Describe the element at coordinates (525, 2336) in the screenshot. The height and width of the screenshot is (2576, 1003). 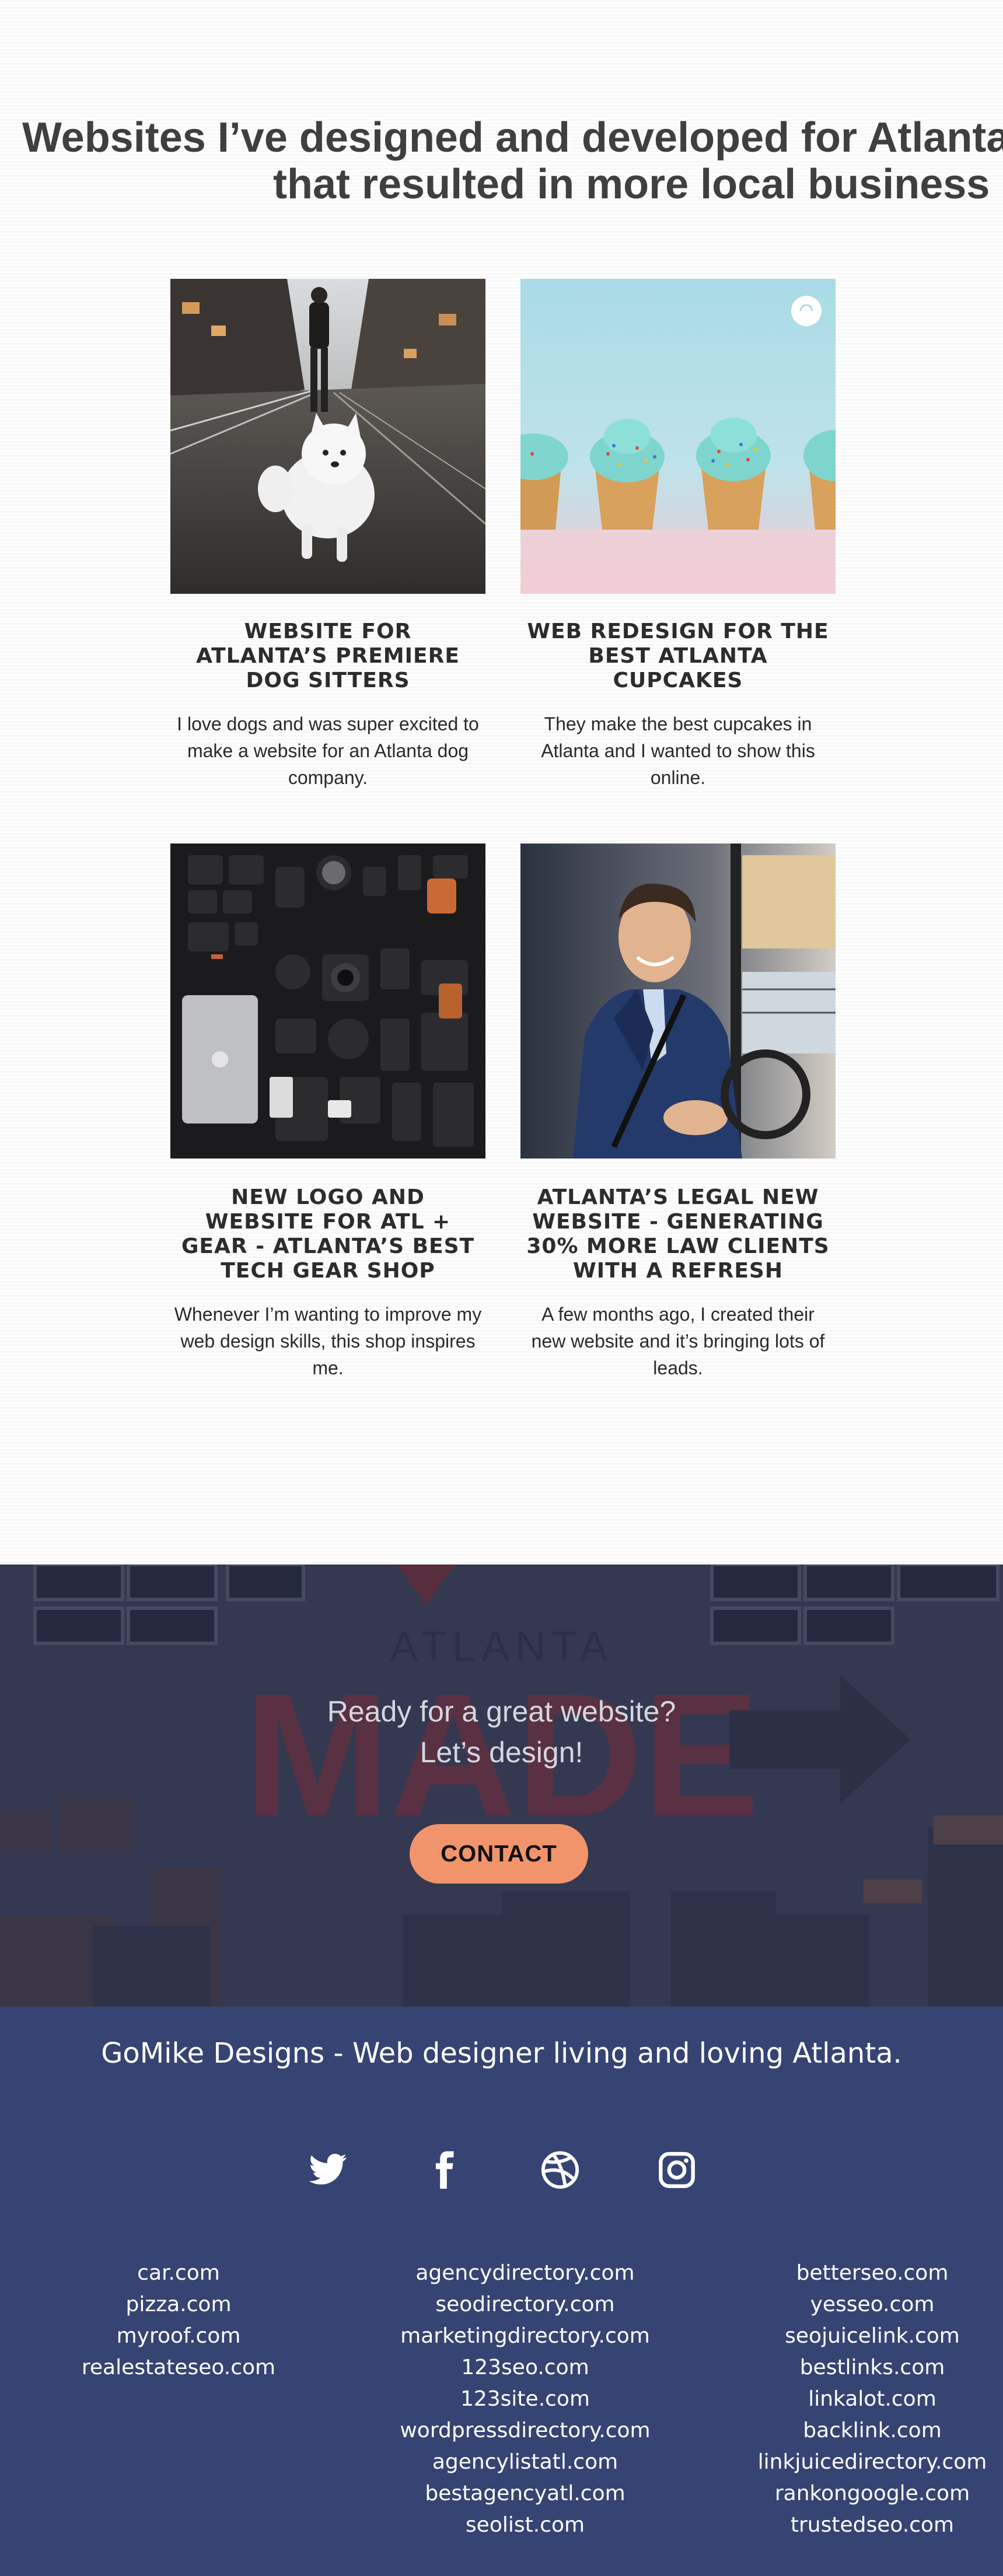
I see `footer-link: marketingdirectory.com` at that location.